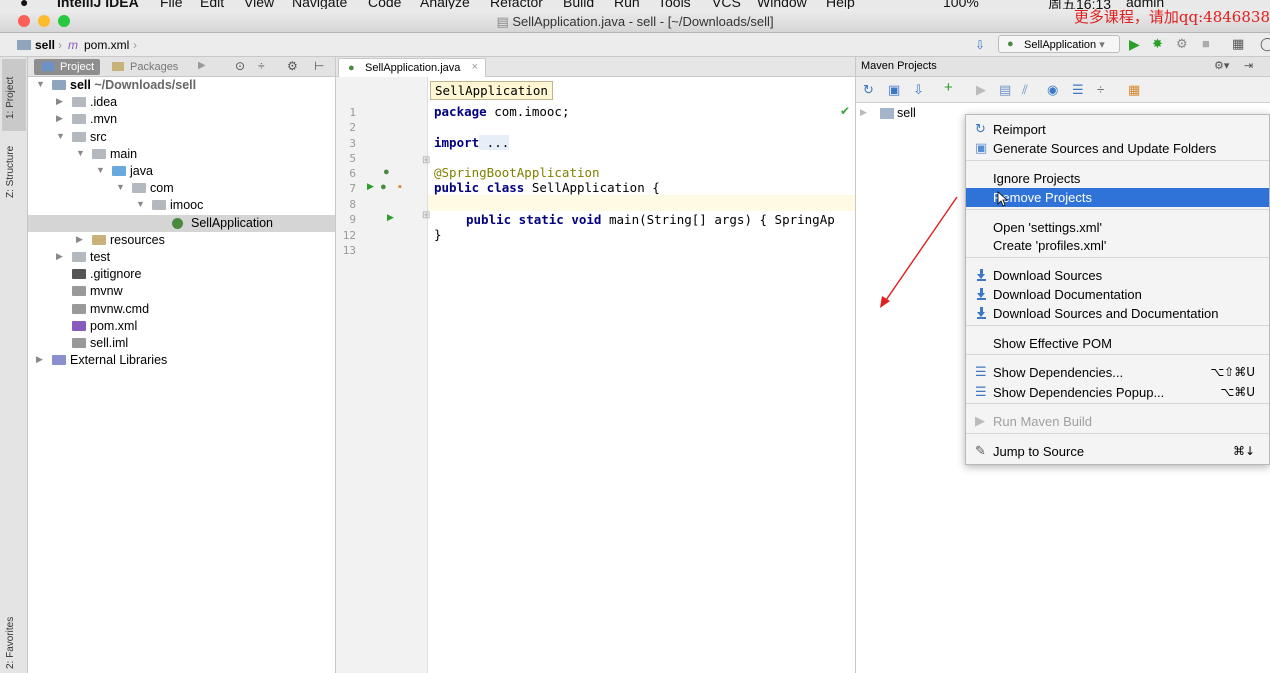 The height and width of the screenshot is (673, 1270). What do you see at coordinates (384, 4) in the screenshot?
I see `menu-code: Code` at bounding box center [384, 4].